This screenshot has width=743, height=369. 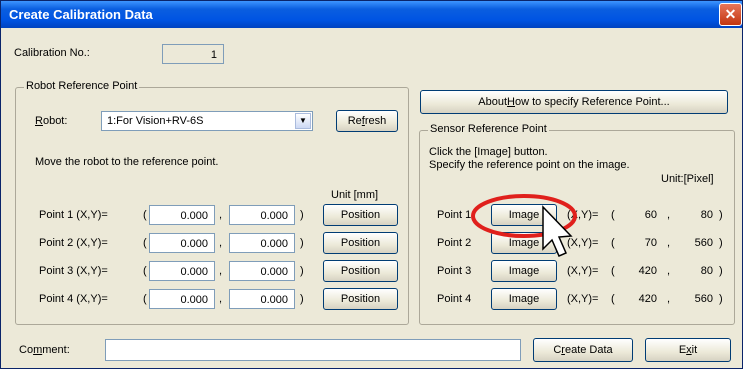 I want to click on position-button-2: Position, so click(x=360, y=243).